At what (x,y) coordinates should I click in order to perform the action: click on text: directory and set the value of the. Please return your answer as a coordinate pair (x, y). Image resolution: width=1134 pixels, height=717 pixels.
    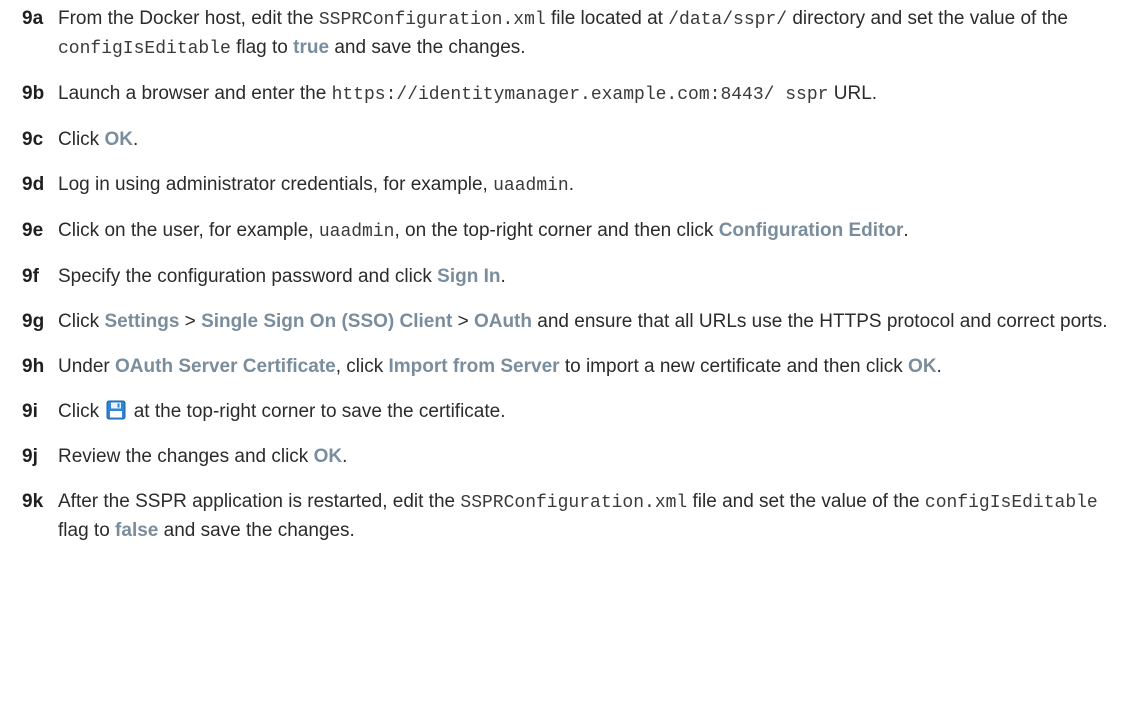
    Looking at the image, I should click on (927, 18).